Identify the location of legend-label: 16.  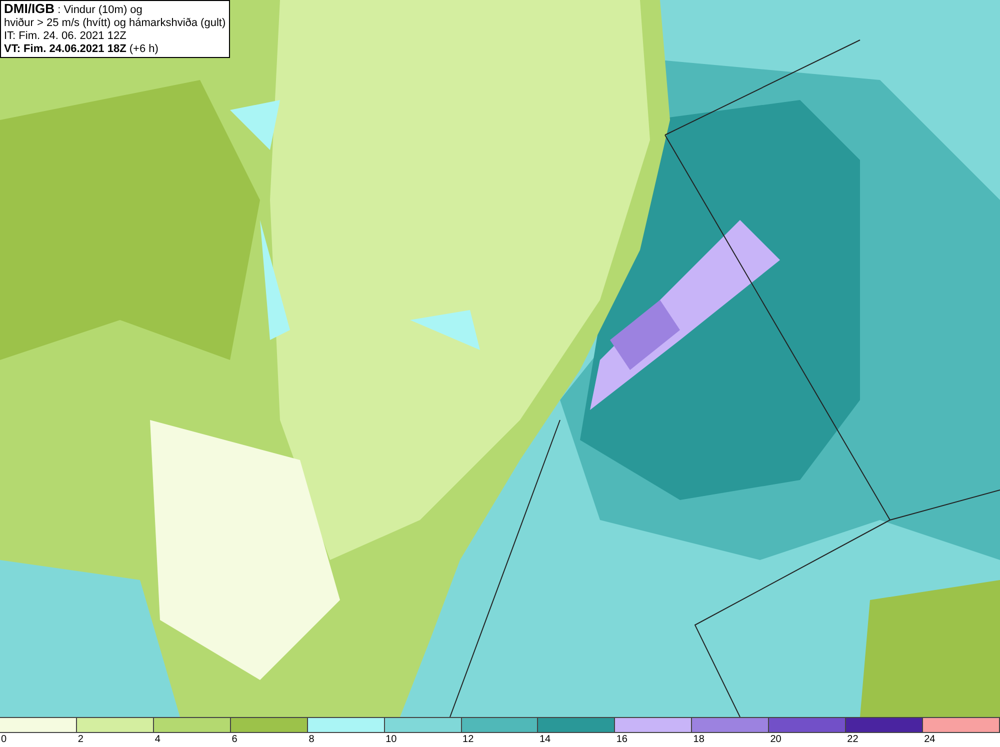
(621, 740).